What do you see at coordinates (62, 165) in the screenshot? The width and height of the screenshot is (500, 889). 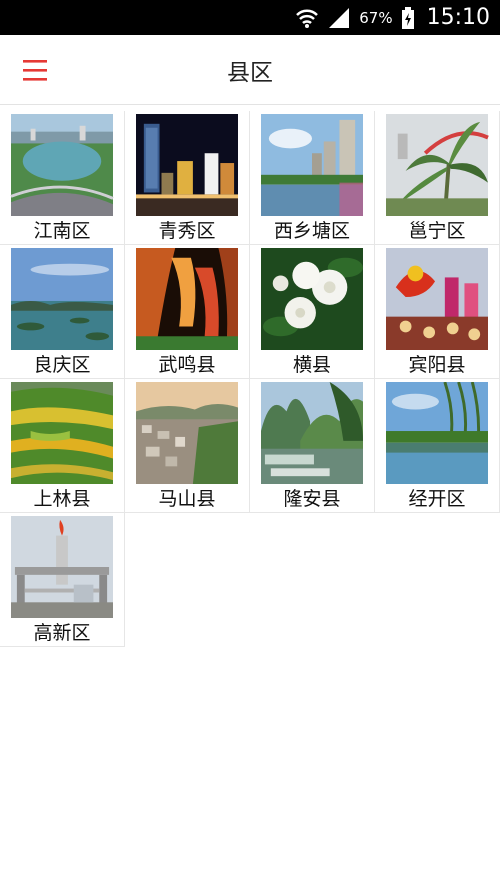 I see `lake-park-aerial-image` at bounding box center [62, 165].